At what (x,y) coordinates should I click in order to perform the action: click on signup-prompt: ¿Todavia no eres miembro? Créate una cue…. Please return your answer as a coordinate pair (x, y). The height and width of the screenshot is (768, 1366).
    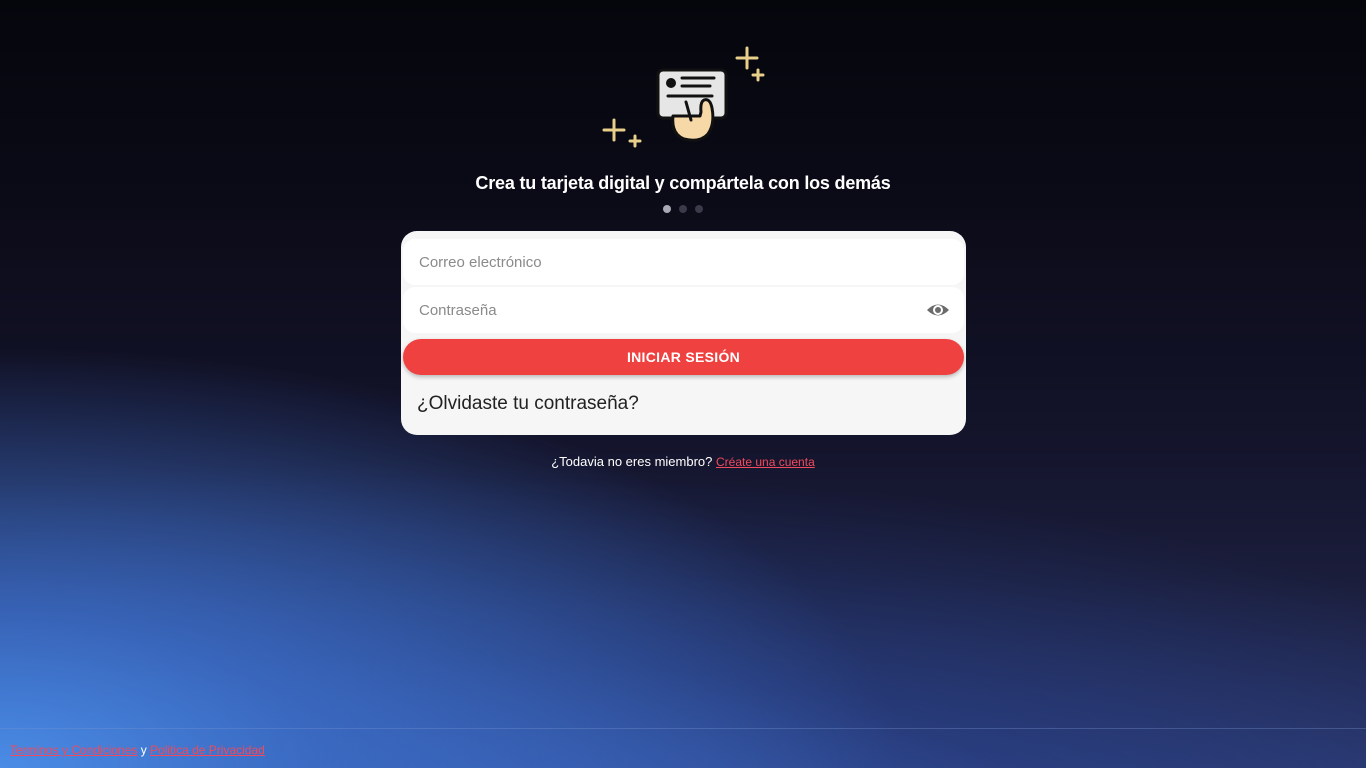
    Looking at the image, I should click on (683, 461).